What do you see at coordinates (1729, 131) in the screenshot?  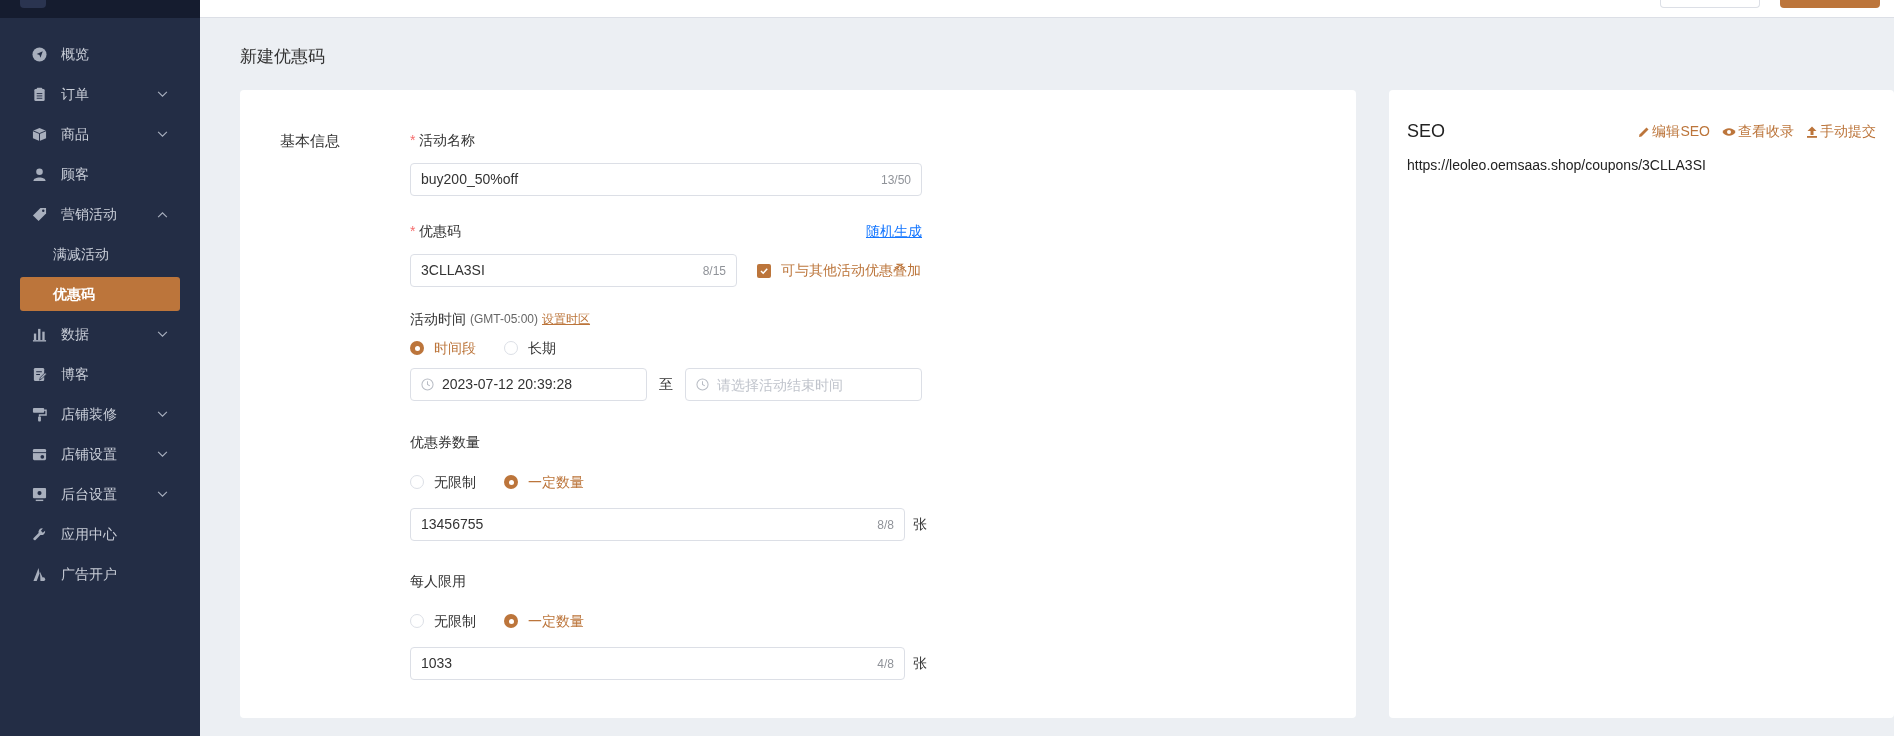 I see `eye-icon` at bounding box center [1729, 131].